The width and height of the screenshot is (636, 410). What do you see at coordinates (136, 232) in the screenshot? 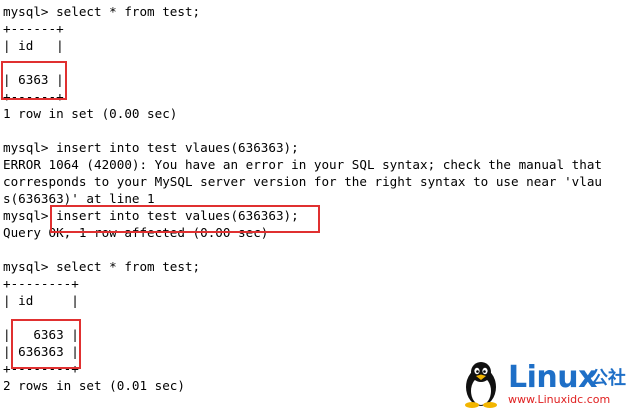
I see `query-ok-line: Query OK, 1 row affected (0.00 sec)` at bounding box center [136, 232].